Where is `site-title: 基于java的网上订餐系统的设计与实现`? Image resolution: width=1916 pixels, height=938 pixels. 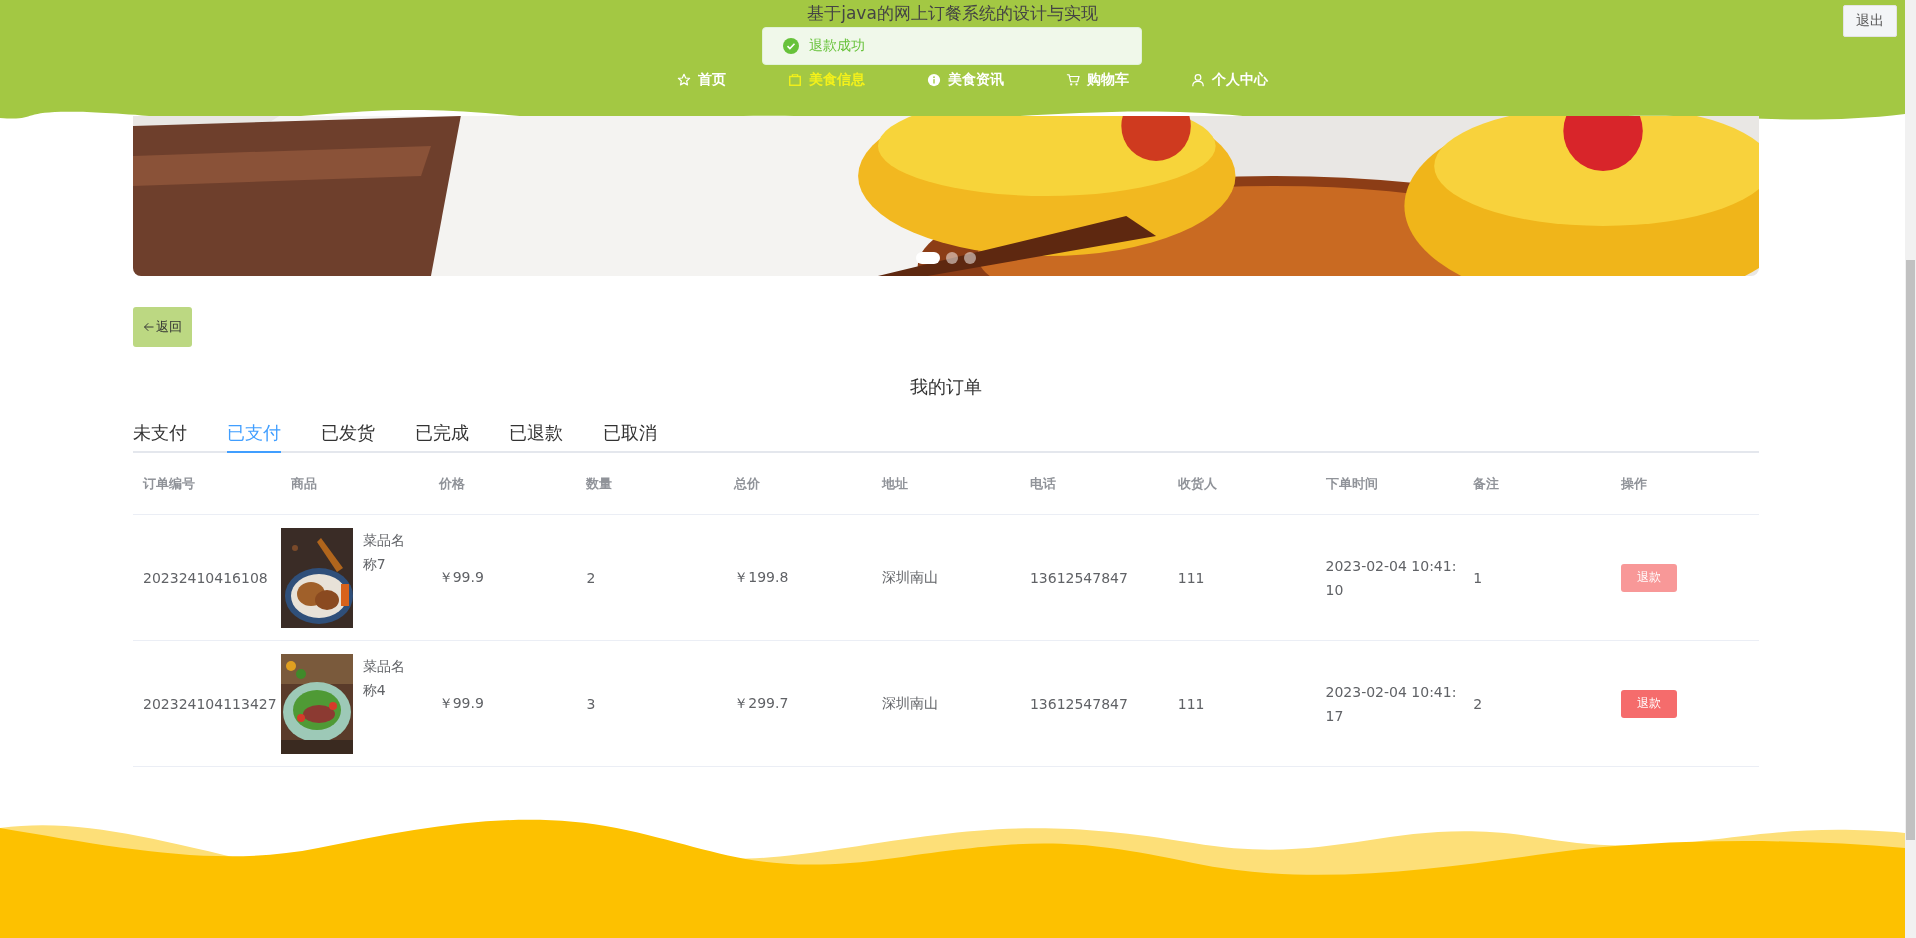 site-title: 基于java的网上订餐系统的设计与实现 is located at coordinates (952, 13).